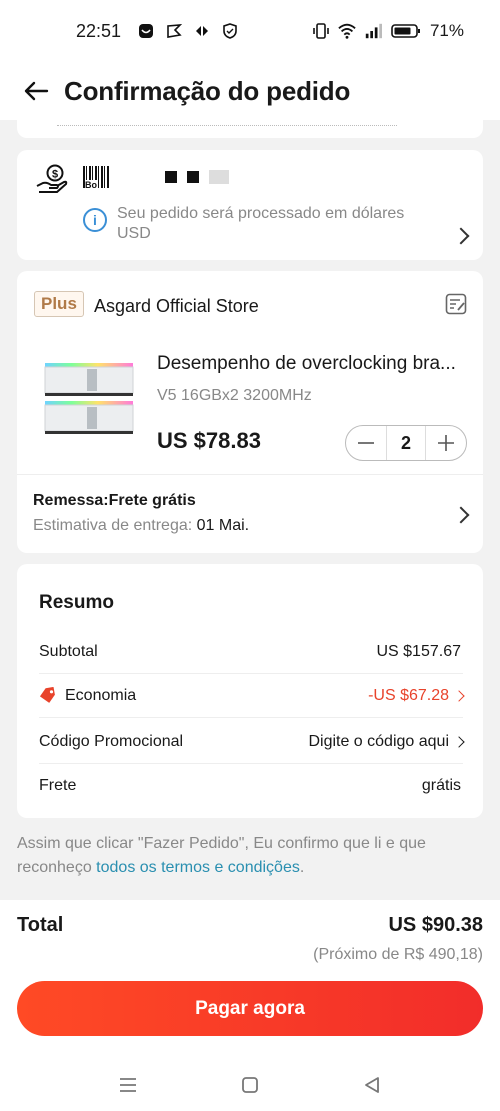  I want to click on total-approx: (Próximo de R$ 490,18), so click(398, 954).